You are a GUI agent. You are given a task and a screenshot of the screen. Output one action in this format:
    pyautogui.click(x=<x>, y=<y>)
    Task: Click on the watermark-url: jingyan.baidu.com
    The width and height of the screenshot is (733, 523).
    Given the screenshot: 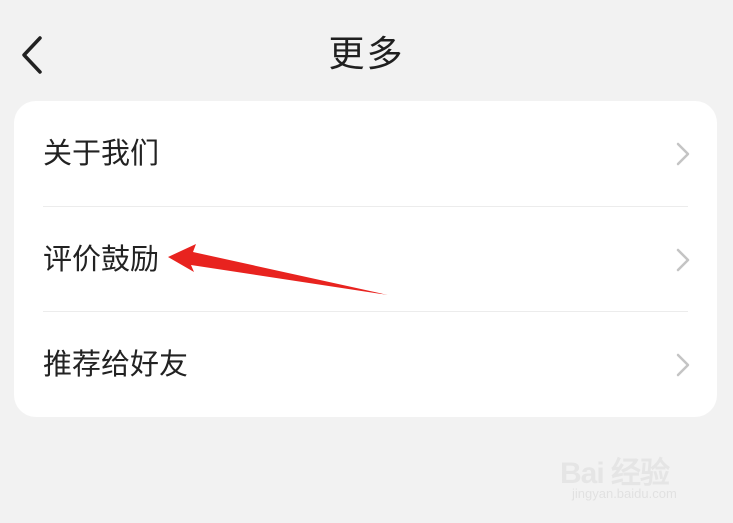 What is the action you would take?
    pyautogui.click(x=624, y=493)
    